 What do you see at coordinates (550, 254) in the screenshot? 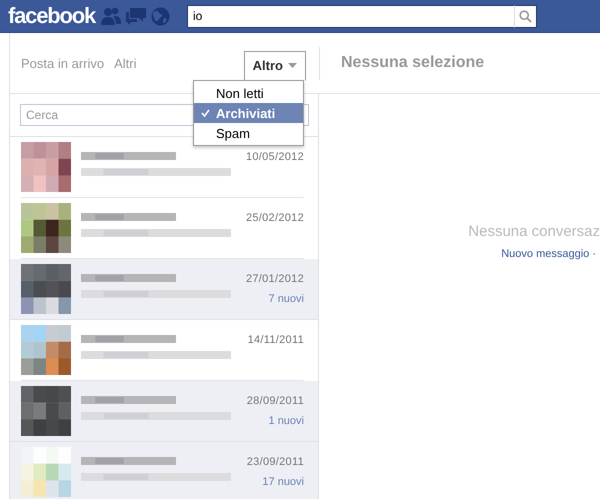
I see `new-message-link: Nuovo messaggio ·` at bounding box center [550, 254].